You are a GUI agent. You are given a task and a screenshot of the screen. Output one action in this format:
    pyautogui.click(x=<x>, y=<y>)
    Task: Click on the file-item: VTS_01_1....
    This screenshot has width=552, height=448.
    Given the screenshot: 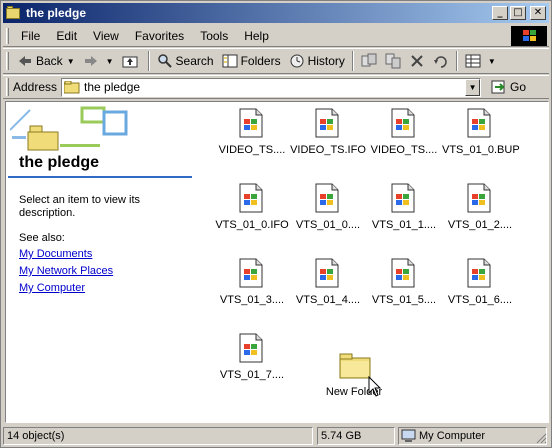 What is the action you would take?
    pyautogui.click(x=404, y=212)
    